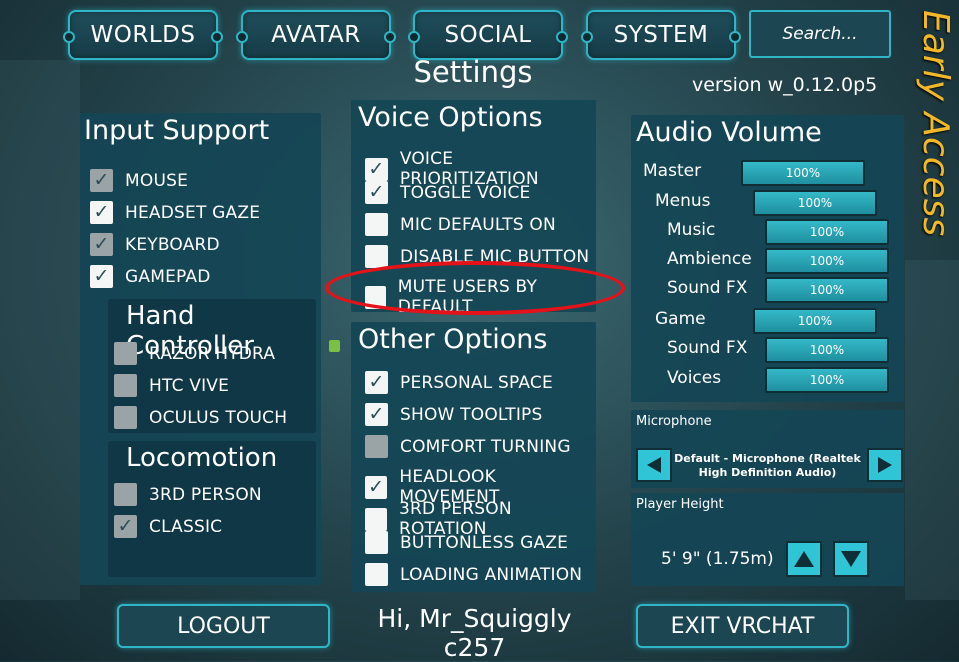 The width and height of the screenshot is (959, 662). I want to click on option-gamepad: ✓ GAMEPAD, so click(150, 276).